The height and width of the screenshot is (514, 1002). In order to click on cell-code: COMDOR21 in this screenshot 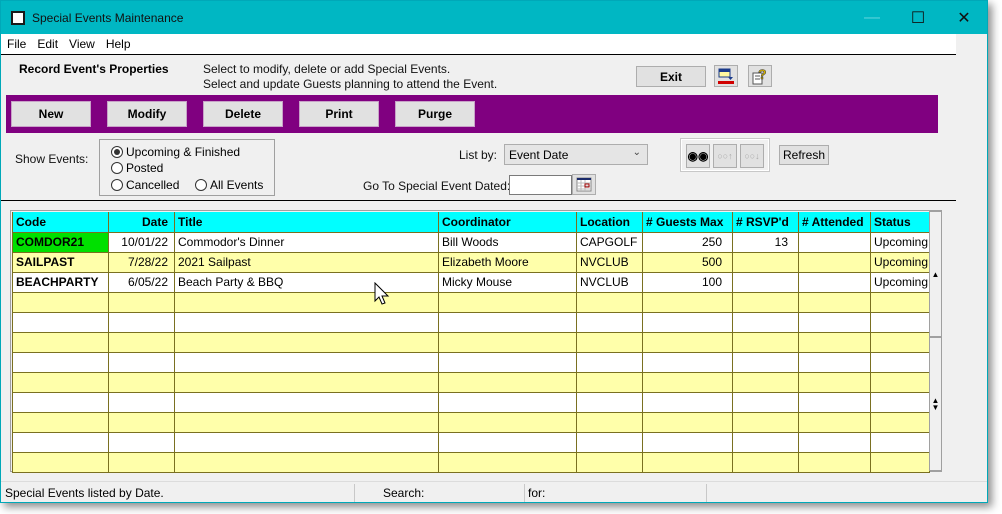, I will do `click(60, 242)`.